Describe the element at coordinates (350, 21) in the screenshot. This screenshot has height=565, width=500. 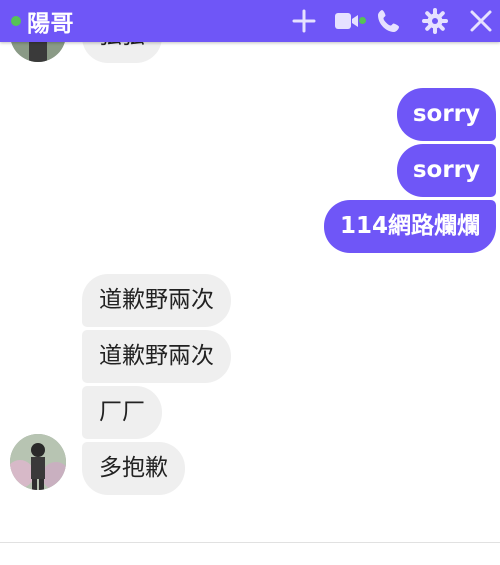
I see `video-camera-icon` at that location.